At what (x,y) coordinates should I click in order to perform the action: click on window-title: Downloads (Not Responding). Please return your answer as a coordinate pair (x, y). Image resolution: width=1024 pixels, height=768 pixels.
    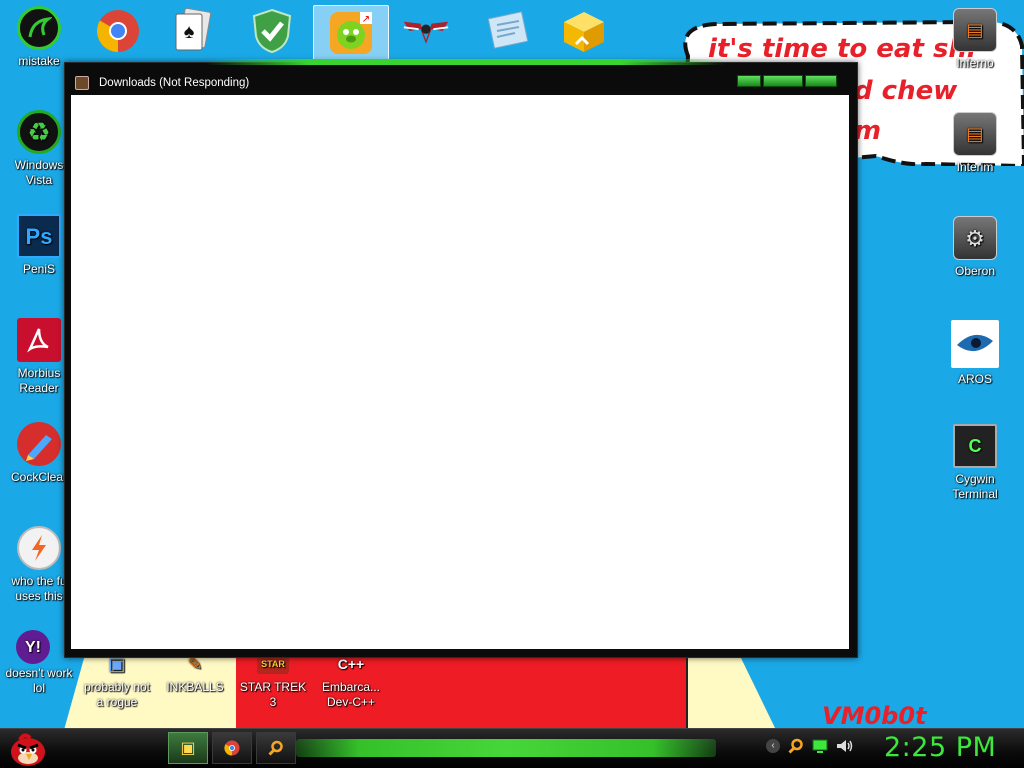
    Looking at the image, I should click on (174, 83).